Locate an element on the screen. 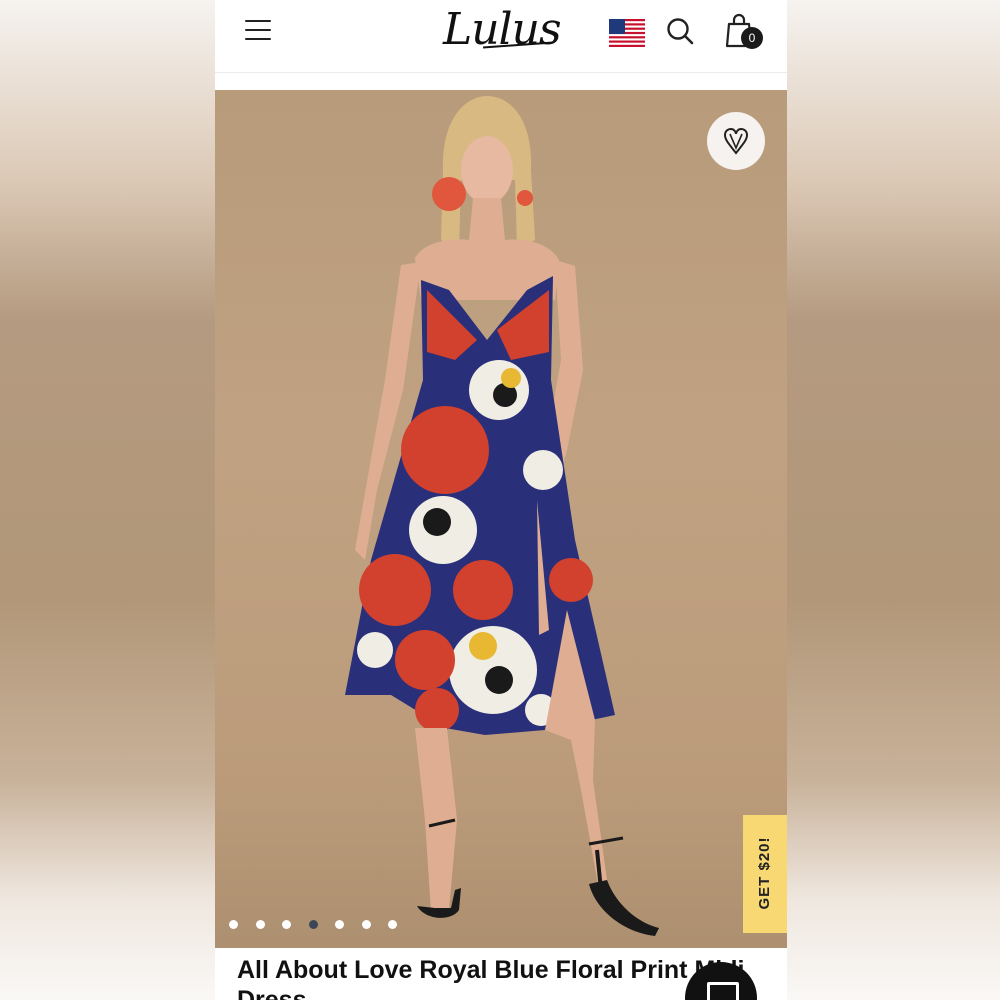 The width and height of the screenshot is (1000, 1000). site-logo: Lulus is located at coordinates (503, 30).